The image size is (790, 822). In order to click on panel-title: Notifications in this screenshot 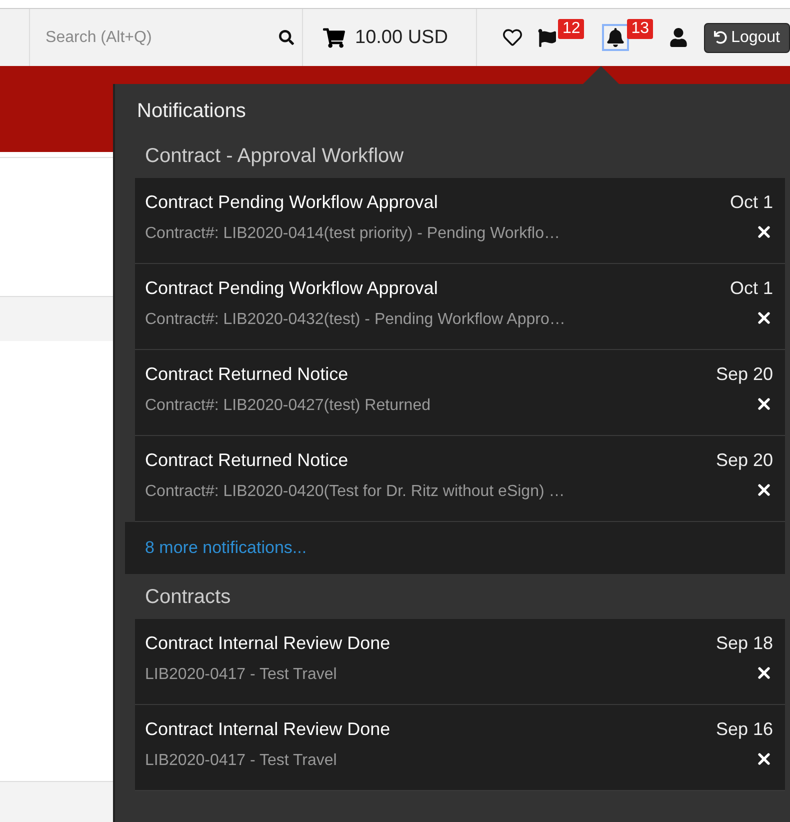, I will do `click(191, 111)`.